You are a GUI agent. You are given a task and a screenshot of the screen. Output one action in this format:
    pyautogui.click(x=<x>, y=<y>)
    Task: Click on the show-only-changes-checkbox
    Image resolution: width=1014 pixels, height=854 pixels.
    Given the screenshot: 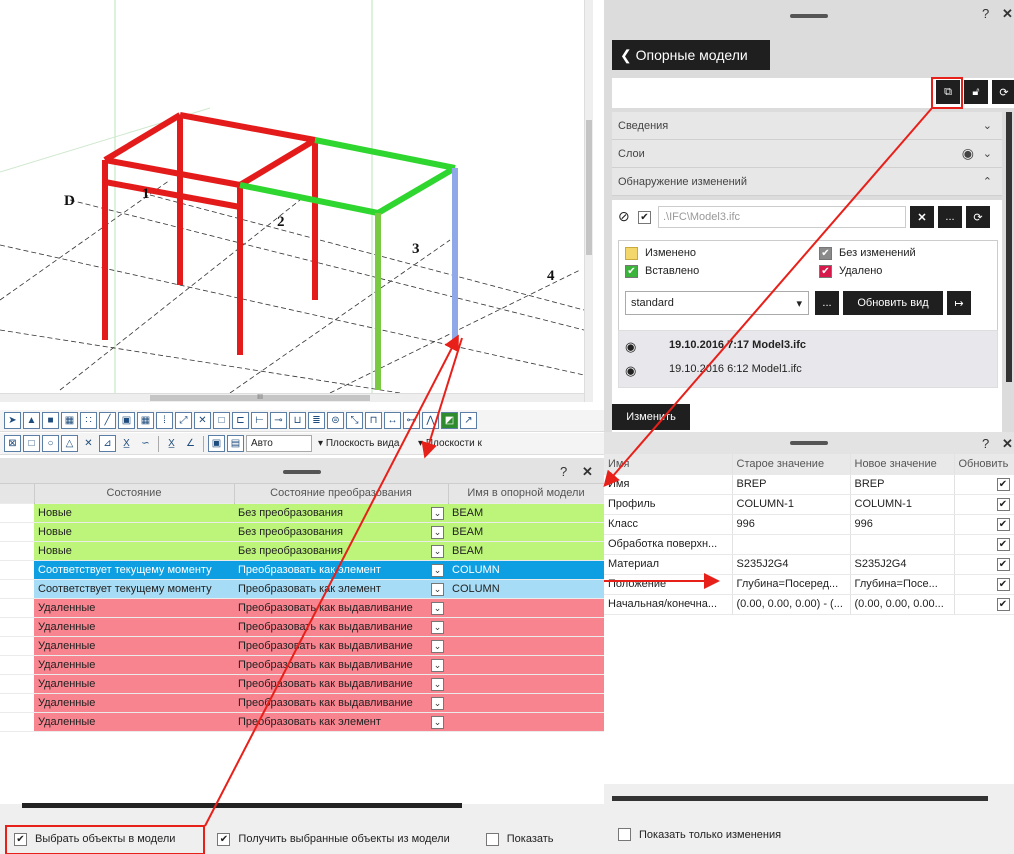 What is the action you would take?
    pyautogui.click(x=624, y=834)
    